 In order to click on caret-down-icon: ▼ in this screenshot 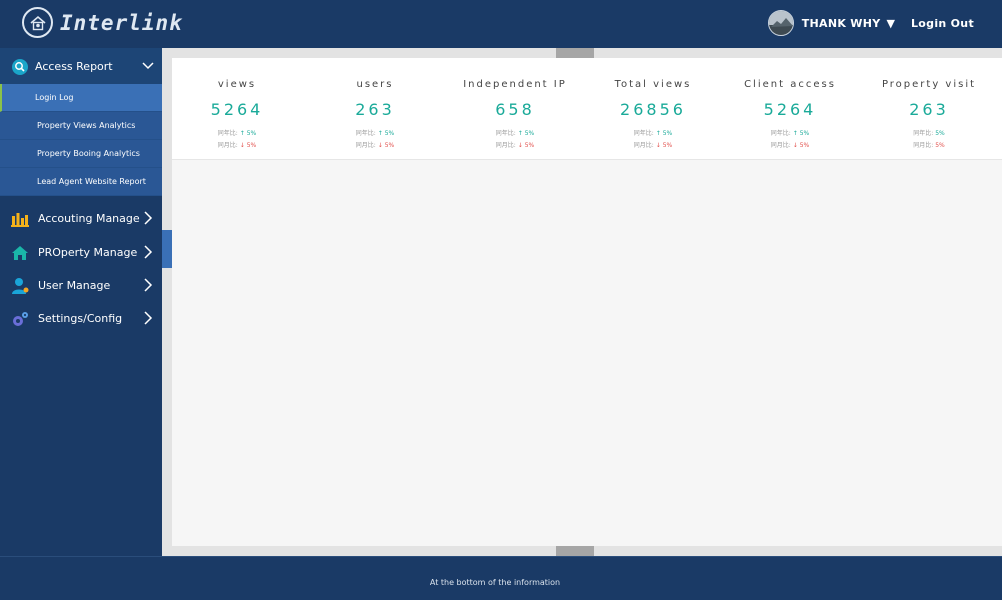, I will do `click(891, 23)`.